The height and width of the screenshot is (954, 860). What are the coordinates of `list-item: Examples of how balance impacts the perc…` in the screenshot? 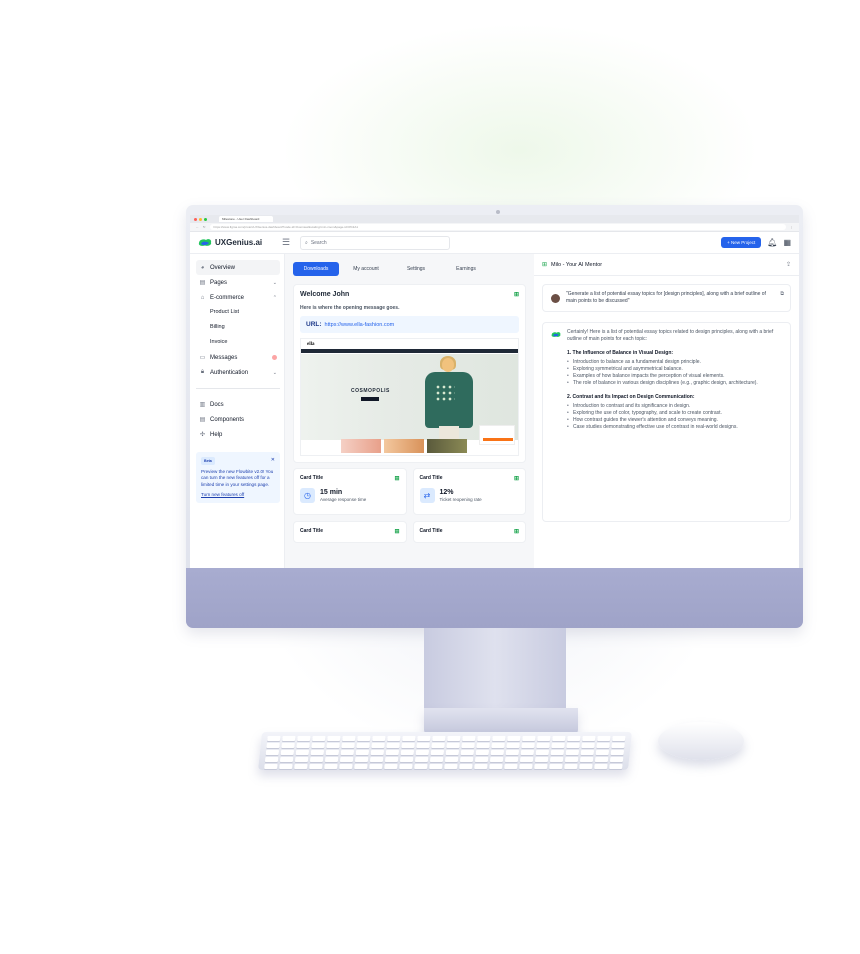 It's located at (674, 376).